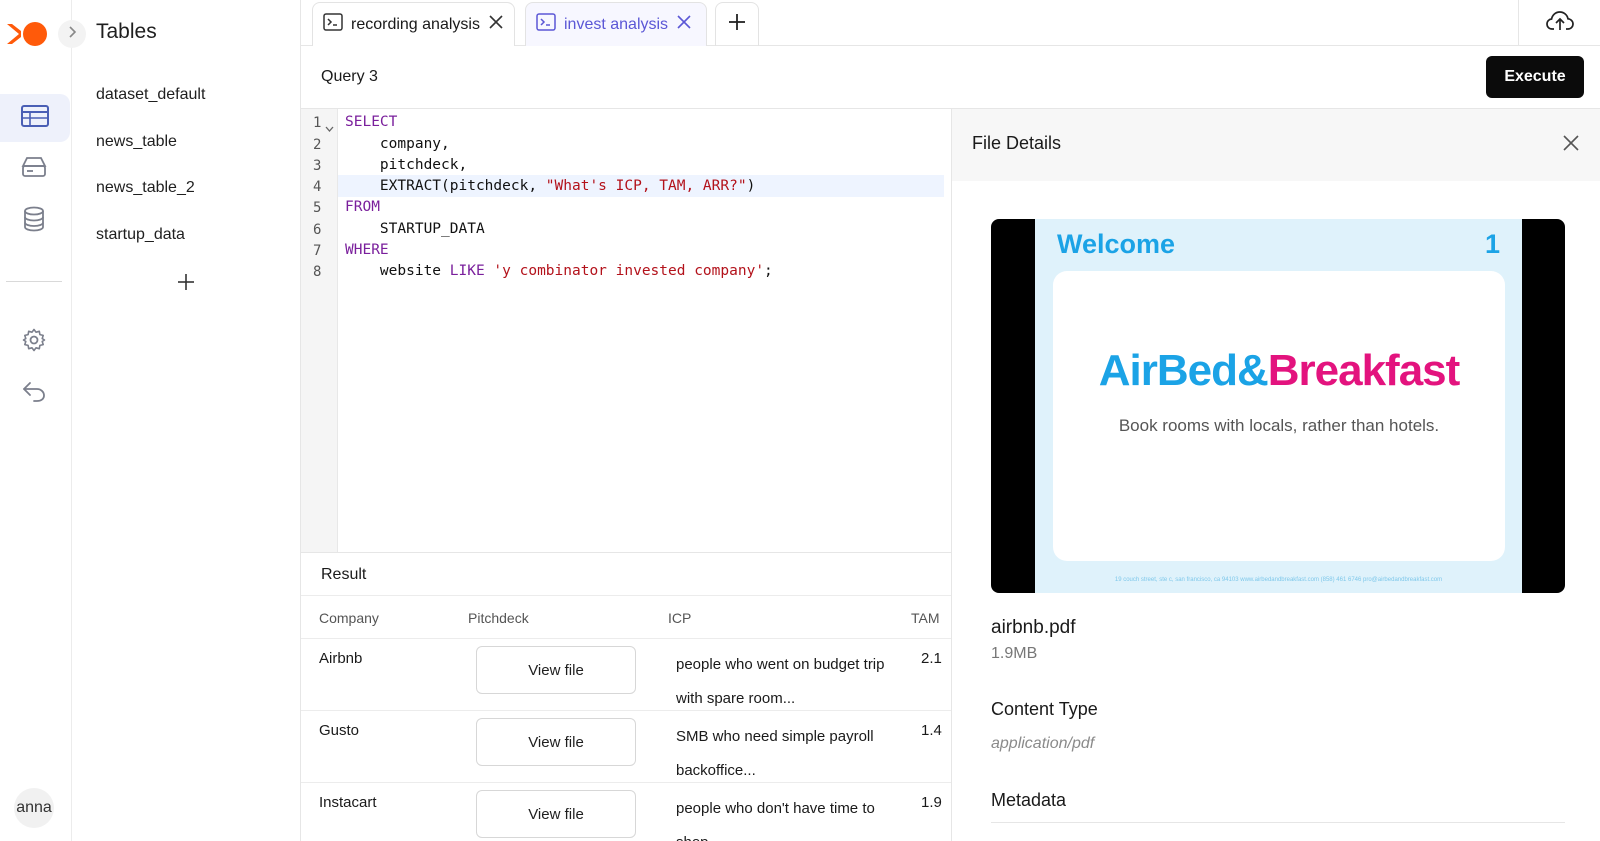  Describe the element at coordinates (1044, 709) in the screenshot. I see `content-type-label: Content Type` at that location.